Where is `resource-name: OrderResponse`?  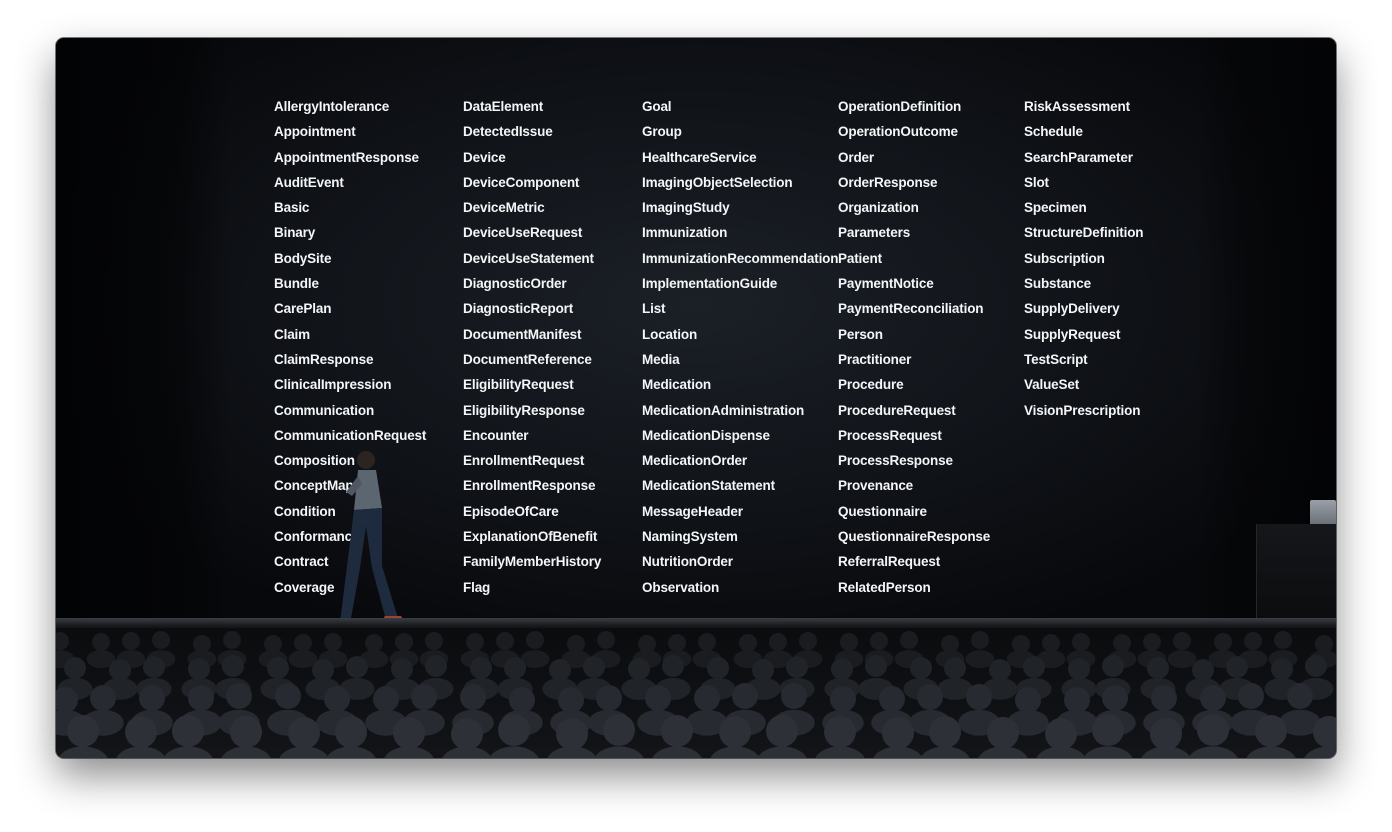 resource-name: OrderResponse is located at coordinates (888, 182).